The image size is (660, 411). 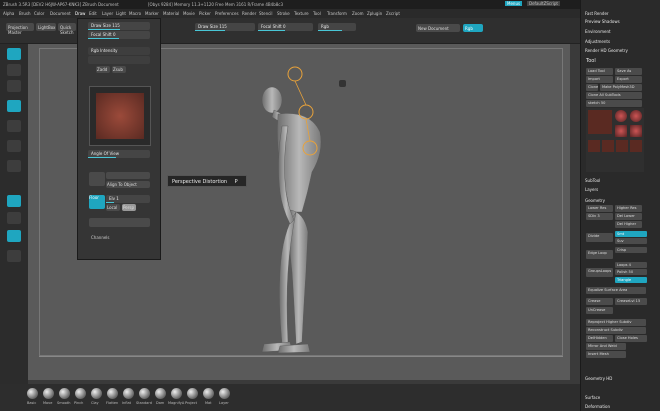 What do you see at coordinates (227, 13) in the screenshot?
I see `menu-preferences: Preferences` at bounding box center [227, 13].